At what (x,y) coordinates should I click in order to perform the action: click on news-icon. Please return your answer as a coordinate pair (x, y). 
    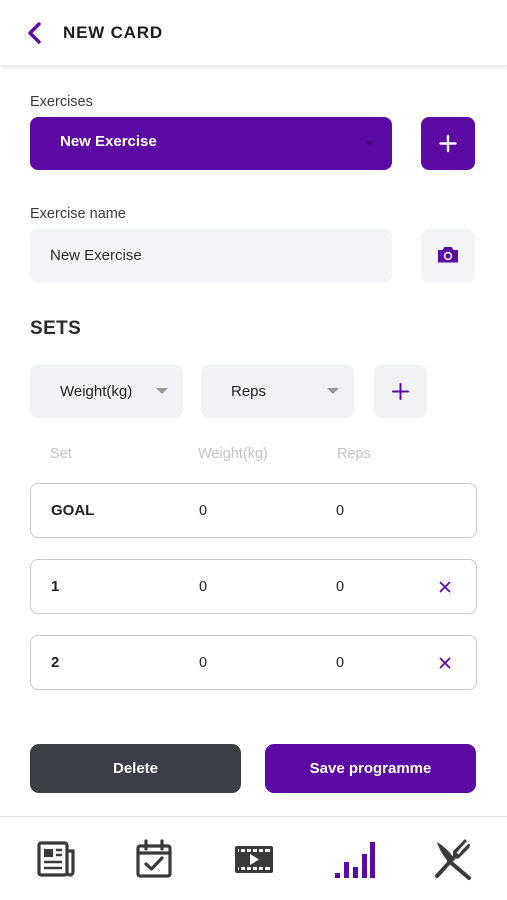
    Looking at the image, I should click on (56, 859).